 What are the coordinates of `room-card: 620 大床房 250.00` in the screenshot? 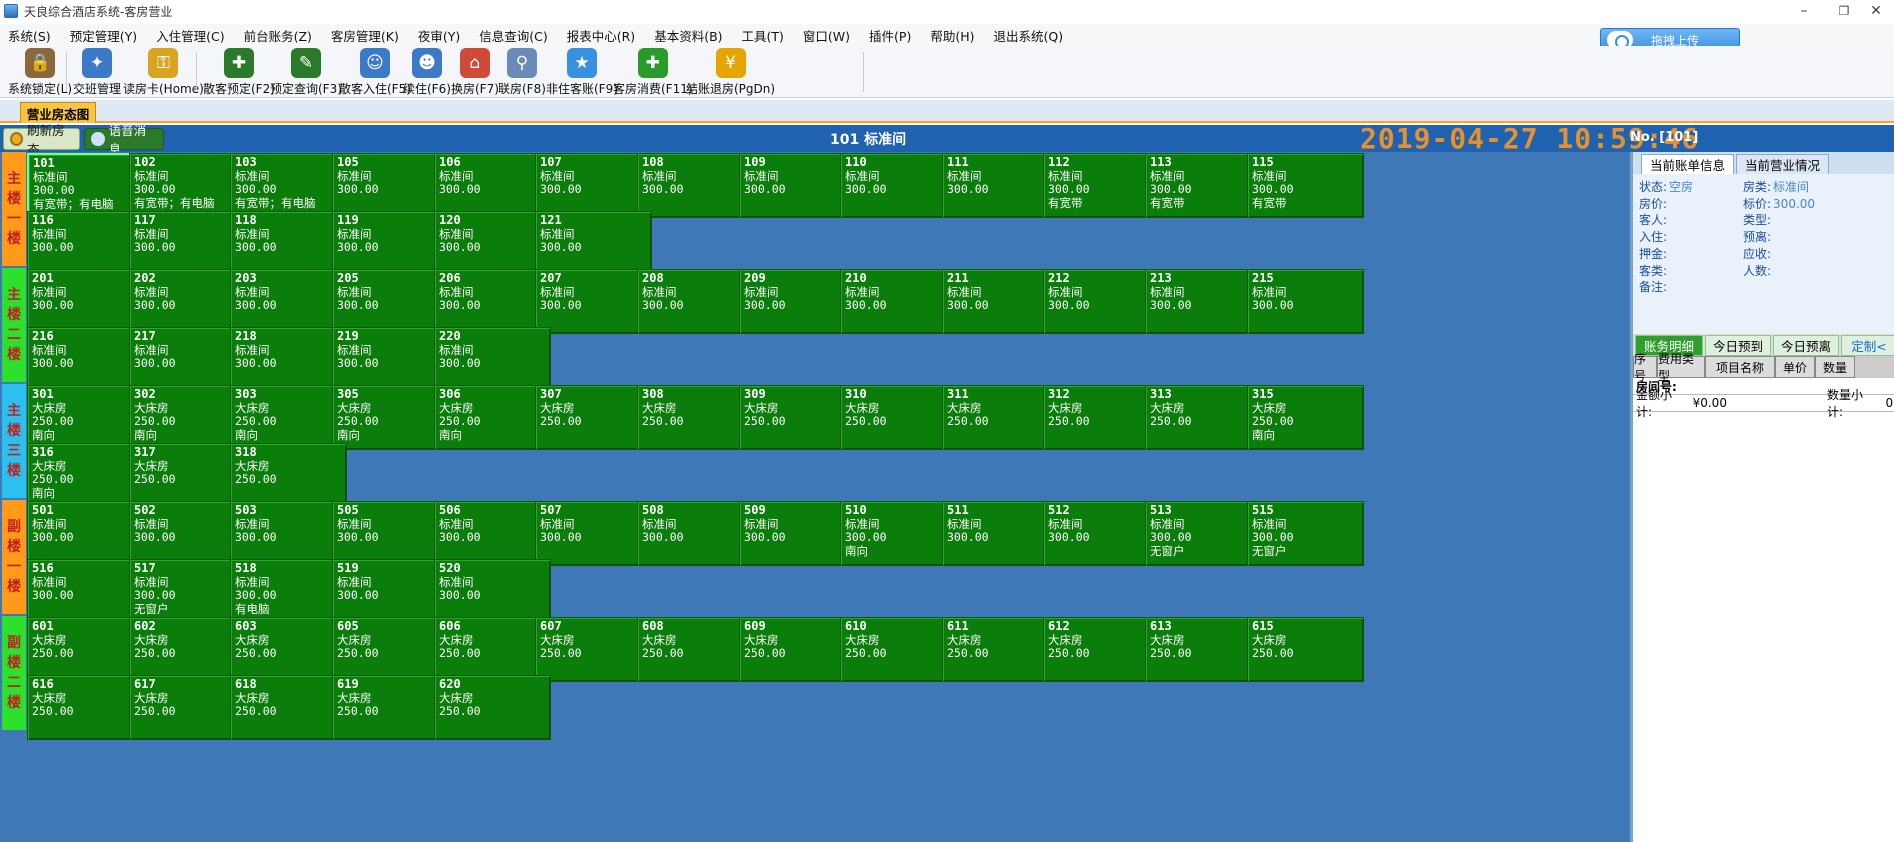 It's located at (492, 707).